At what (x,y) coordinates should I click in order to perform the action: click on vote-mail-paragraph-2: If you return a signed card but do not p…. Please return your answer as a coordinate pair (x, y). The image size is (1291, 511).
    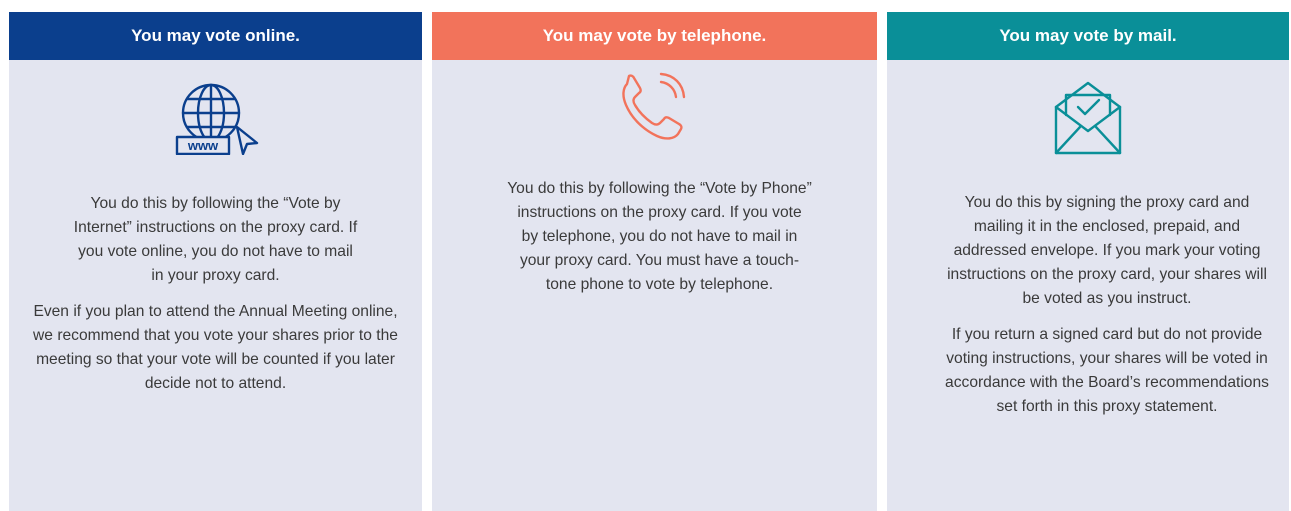
    Looking at the image, I should click on (1107, 370).